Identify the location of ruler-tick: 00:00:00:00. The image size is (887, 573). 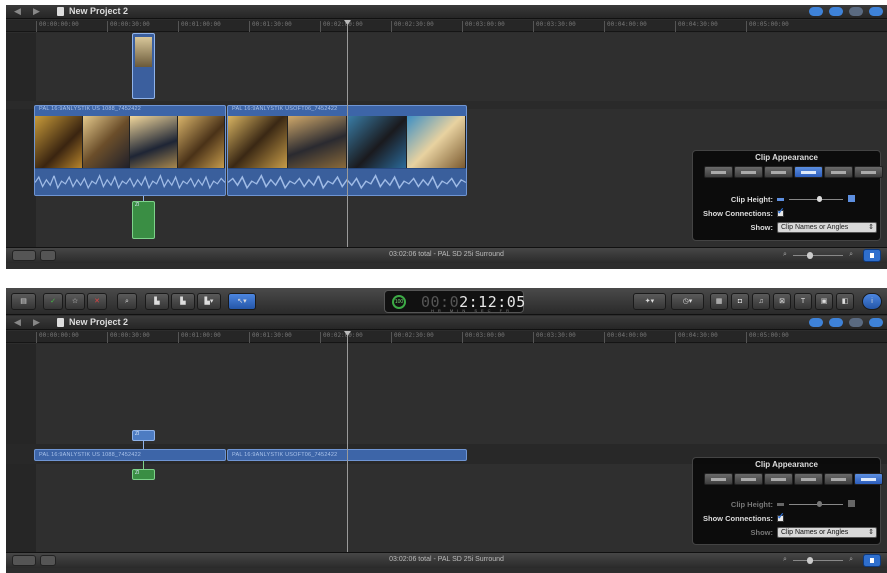
(57, 26).